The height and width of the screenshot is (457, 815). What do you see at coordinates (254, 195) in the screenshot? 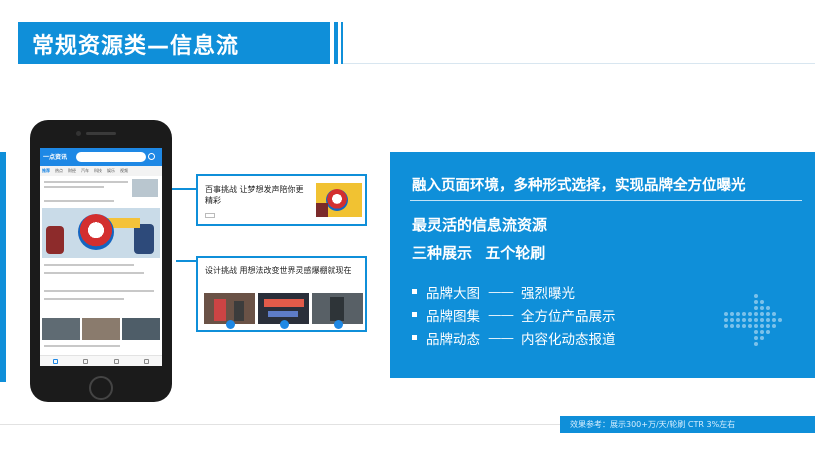
I see `card-text: 百事挑战 让梦想发声陪你更精彩` at bounding box center [254, 195].